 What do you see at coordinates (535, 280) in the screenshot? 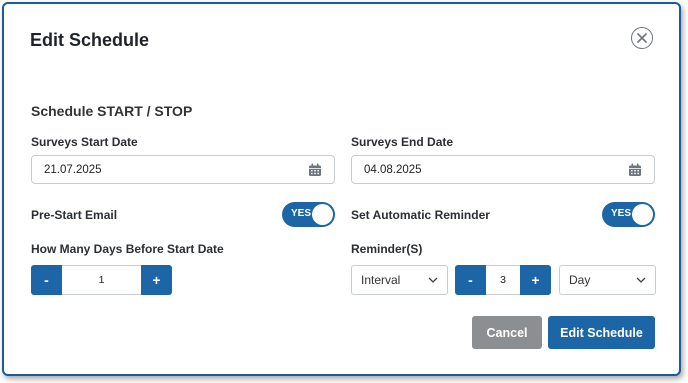
I see `reminder-count-increment-button: +` at bounding box center [535, 280].